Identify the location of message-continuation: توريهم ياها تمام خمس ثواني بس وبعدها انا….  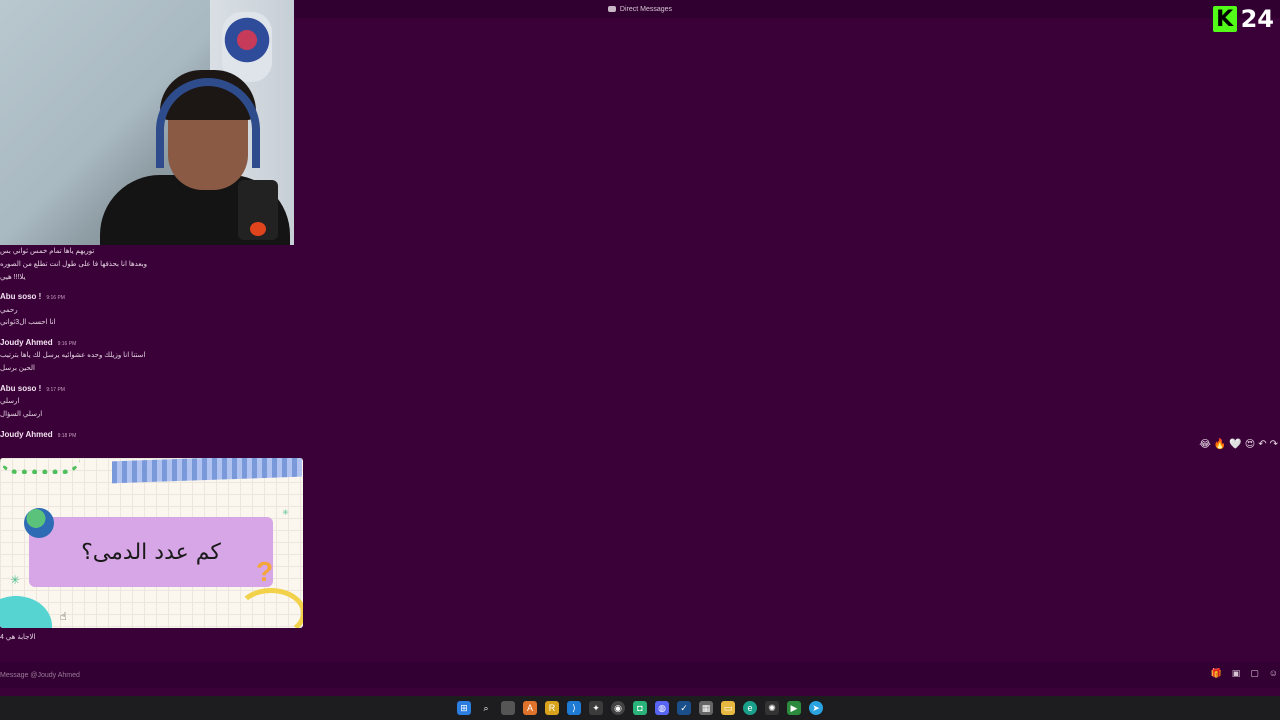
(150, 264).